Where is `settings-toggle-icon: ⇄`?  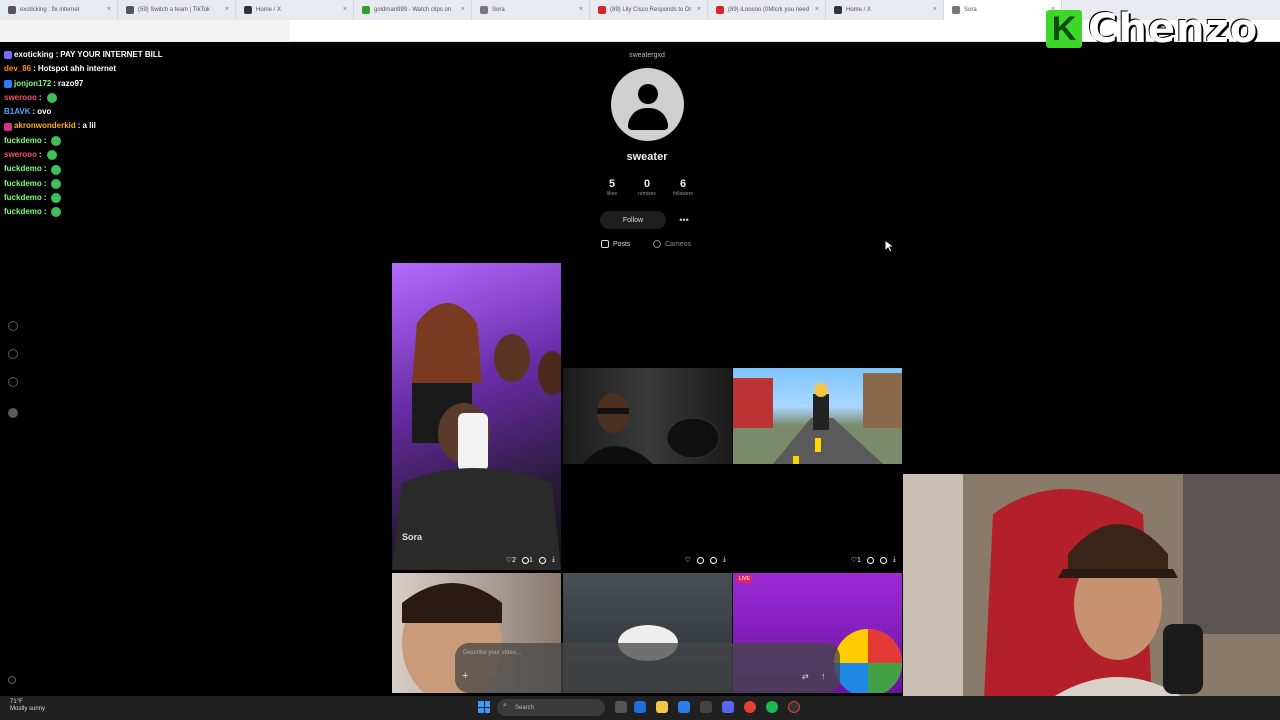
settings-toggle-icon: ⇄ is located at coordinates (805, 676).